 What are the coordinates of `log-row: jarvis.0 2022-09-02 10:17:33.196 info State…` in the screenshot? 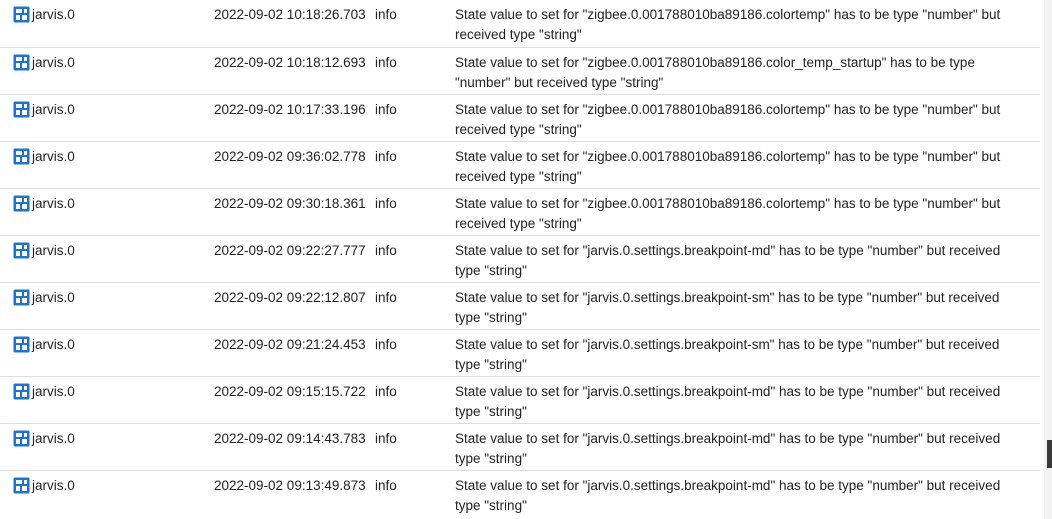 It's located at (520, 118).